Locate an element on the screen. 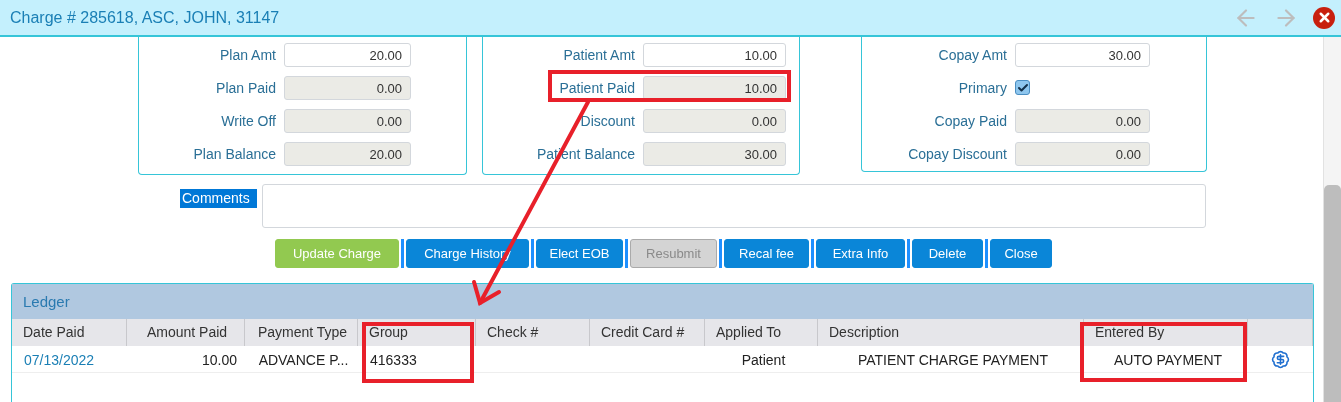  table-cell: PATIENT CHARGE PAYMENT is located at coordinates (951, 359).